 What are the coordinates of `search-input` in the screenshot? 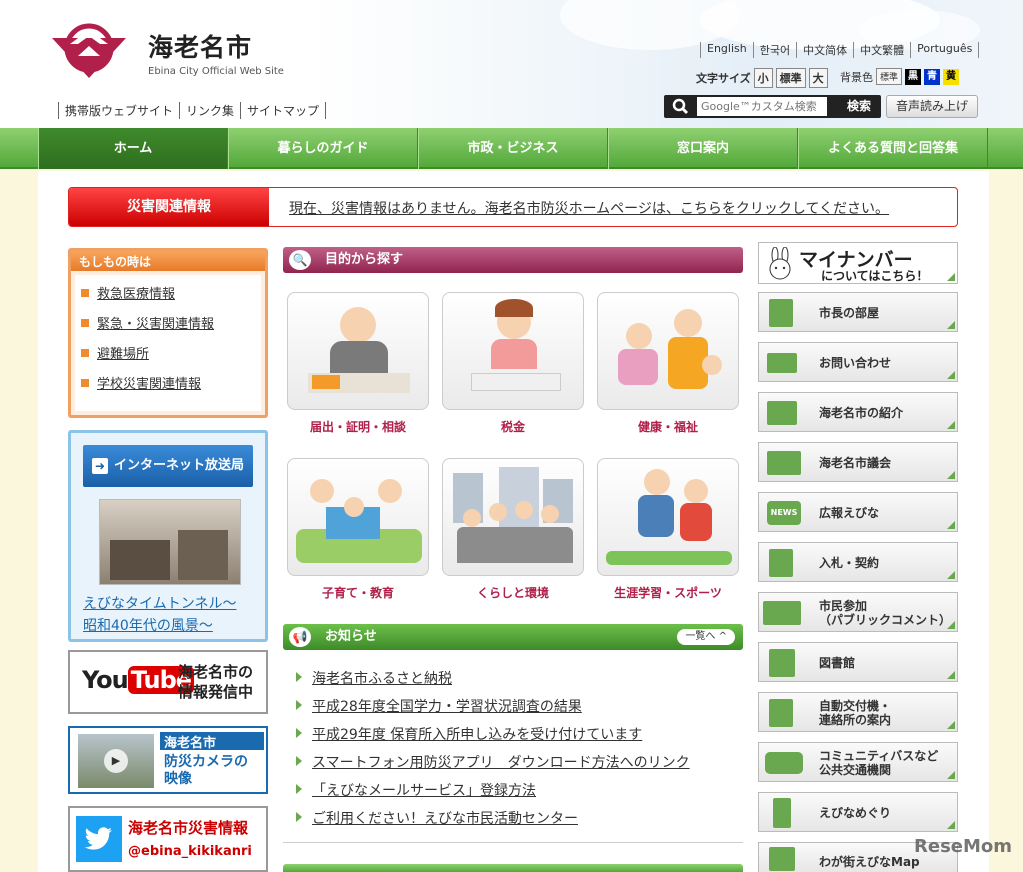 It's located at (762, 106).